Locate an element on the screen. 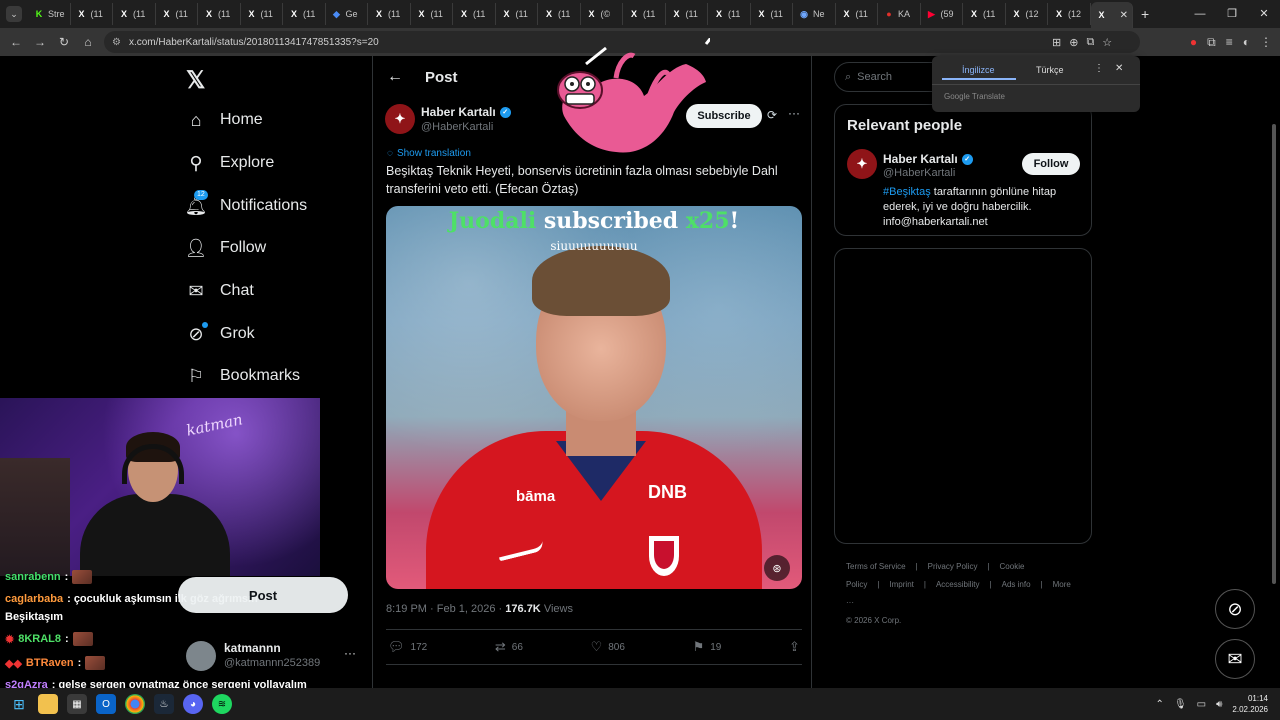 The height and width of the screenshot is (720, 1280). browser-tab: ● KA is located at coordinates (899, 14).